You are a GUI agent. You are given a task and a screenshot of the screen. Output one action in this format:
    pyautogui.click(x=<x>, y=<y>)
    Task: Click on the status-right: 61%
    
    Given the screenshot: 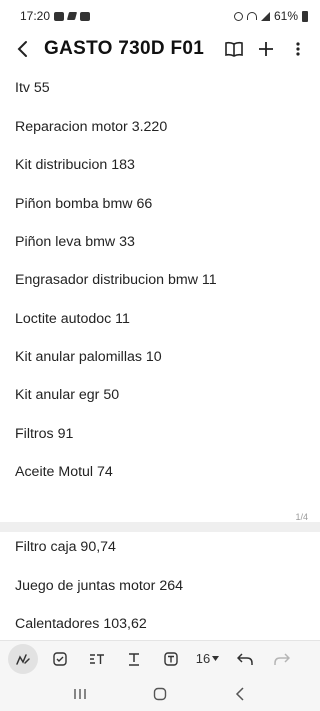 What is the action you would take?
    pyautogui.click(x=270, y=16)
    